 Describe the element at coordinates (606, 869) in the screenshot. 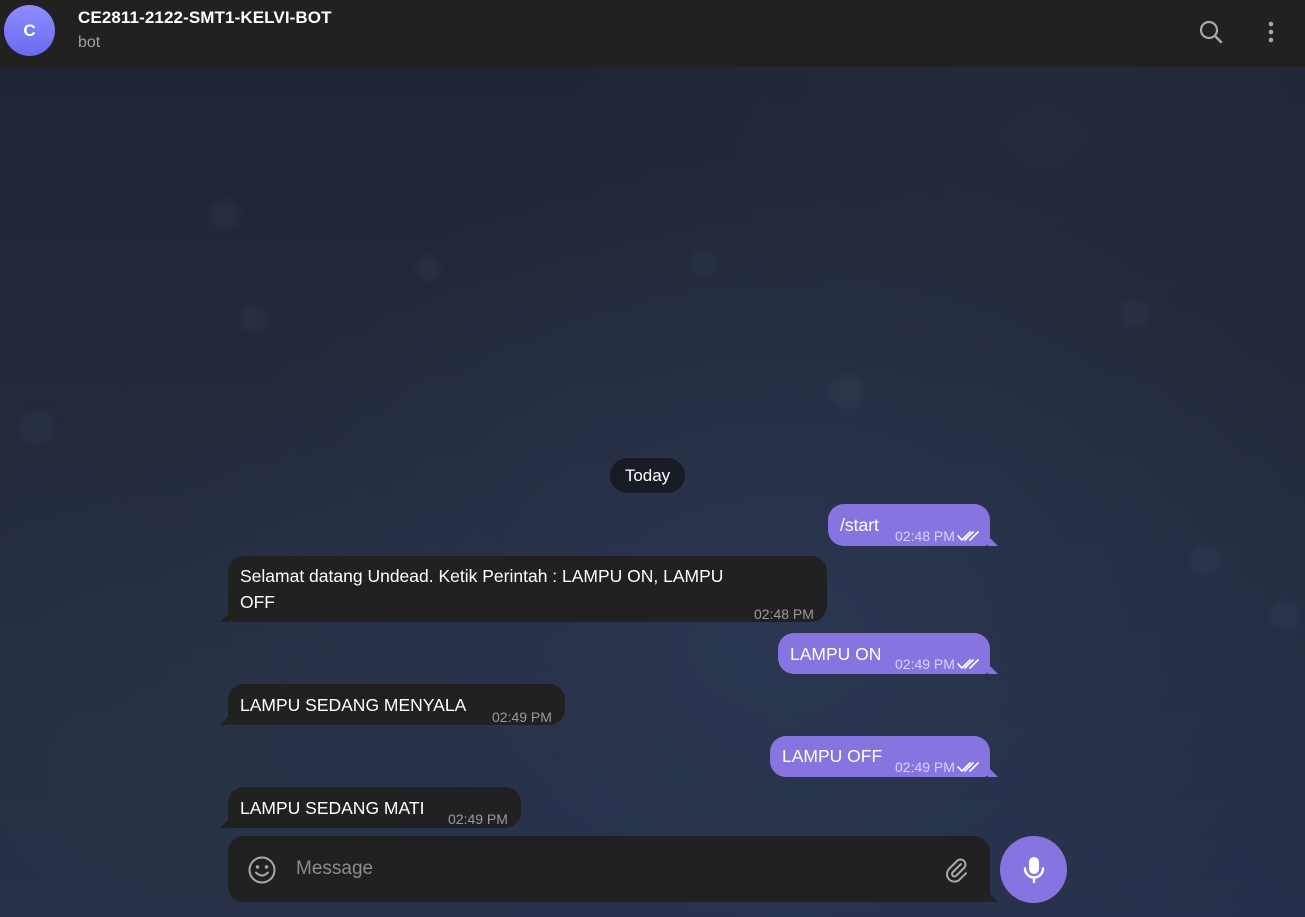

I see `message-input` at that location.